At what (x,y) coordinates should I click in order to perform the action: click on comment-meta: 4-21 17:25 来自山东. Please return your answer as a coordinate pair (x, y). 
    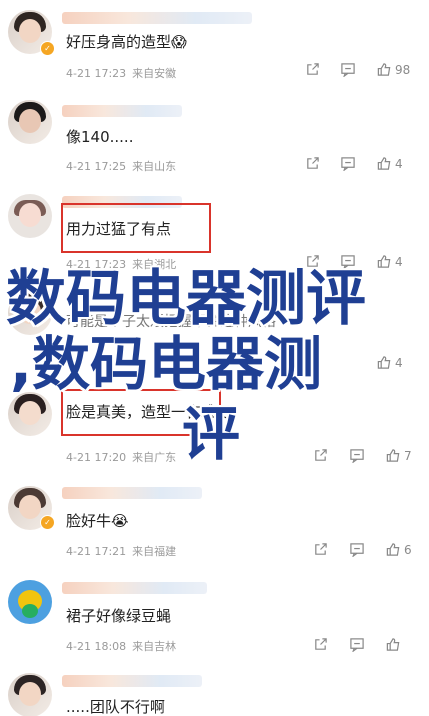
    Looking at the image, I should click on (121, 166).